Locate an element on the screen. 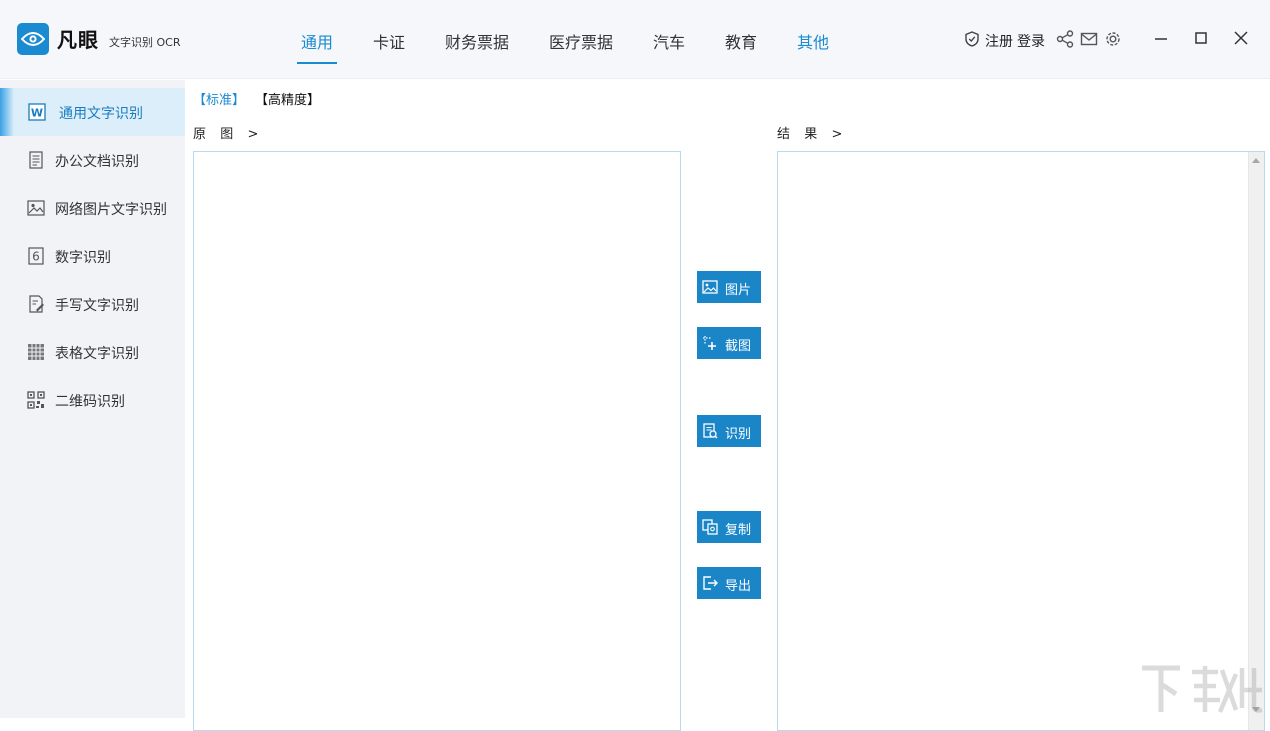 The width and height of the screenshot is (1270, 731). minimize-icon is located at coordinates (1161, 38).